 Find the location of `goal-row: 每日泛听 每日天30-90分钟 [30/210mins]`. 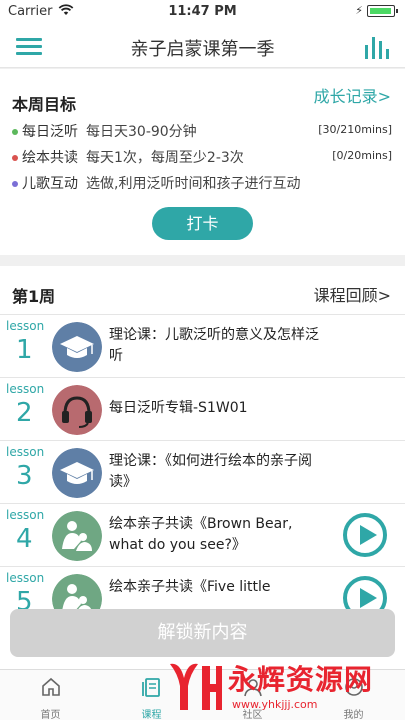

goal-row: 每日泛听 每日天30-90分钟 [30/210mins] is located at coordinates (202, 132).